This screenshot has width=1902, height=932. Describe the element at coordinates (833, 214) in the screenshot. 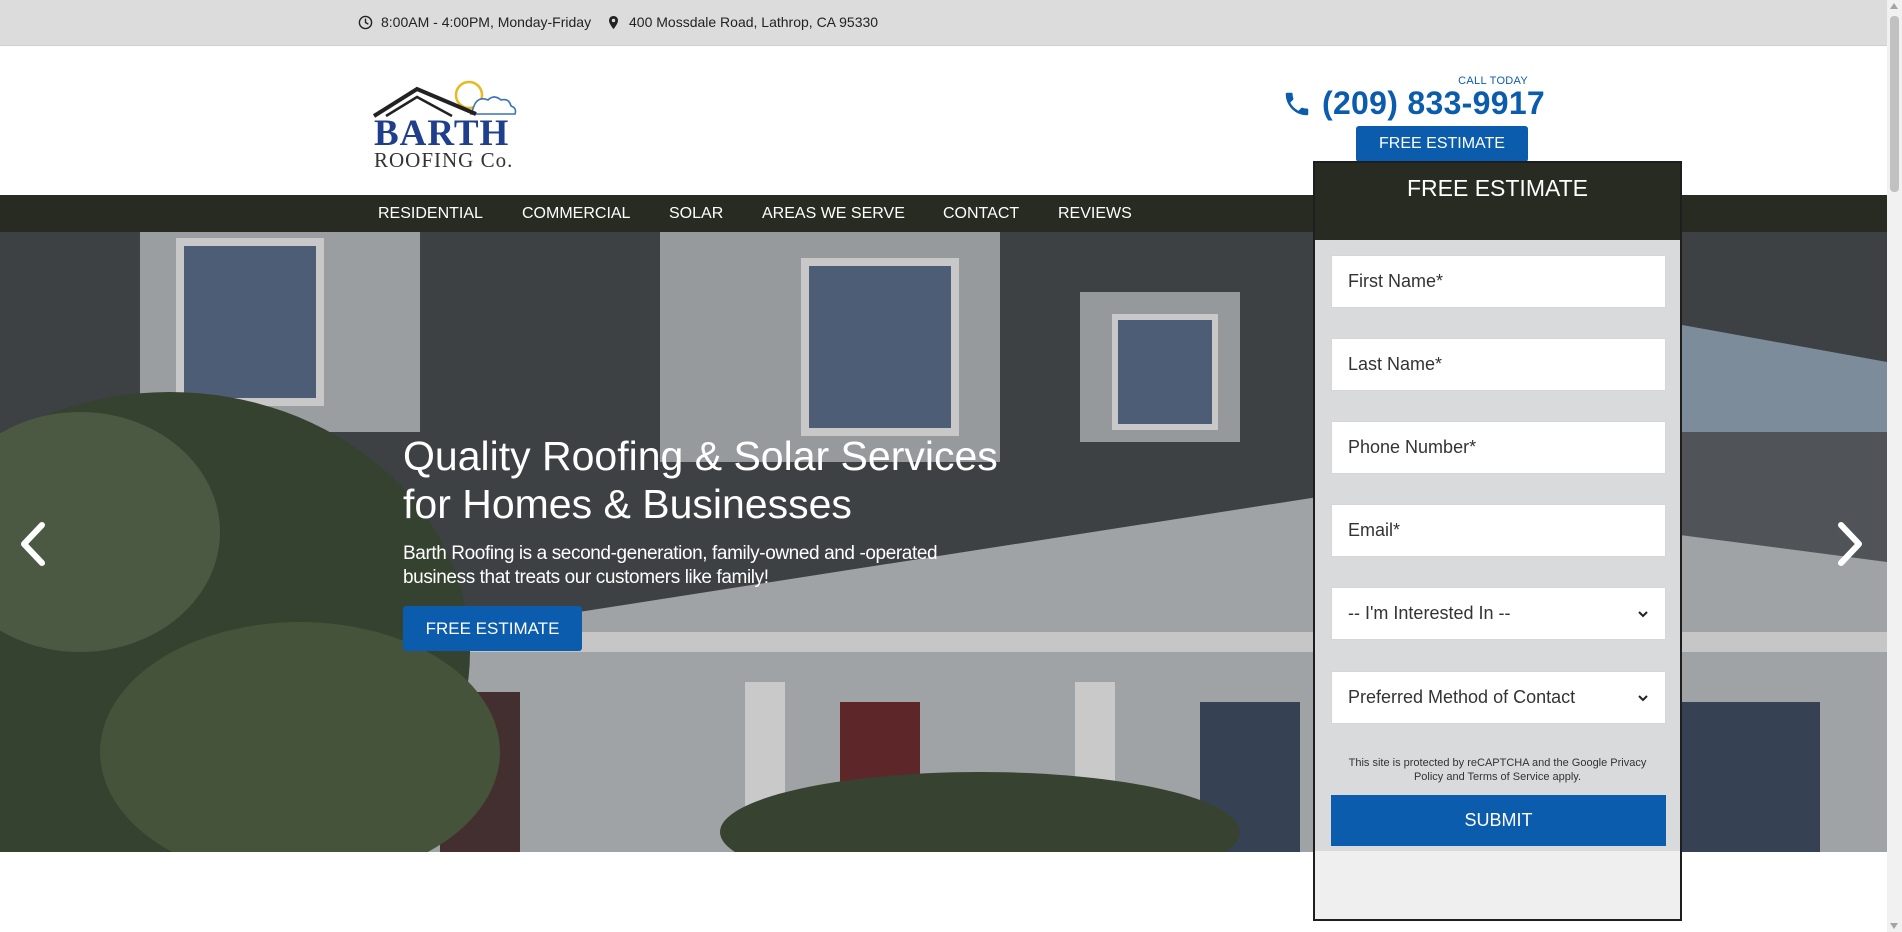

I see `nav-item-areas-we-serve: AREAS WE SERVE` at that location.